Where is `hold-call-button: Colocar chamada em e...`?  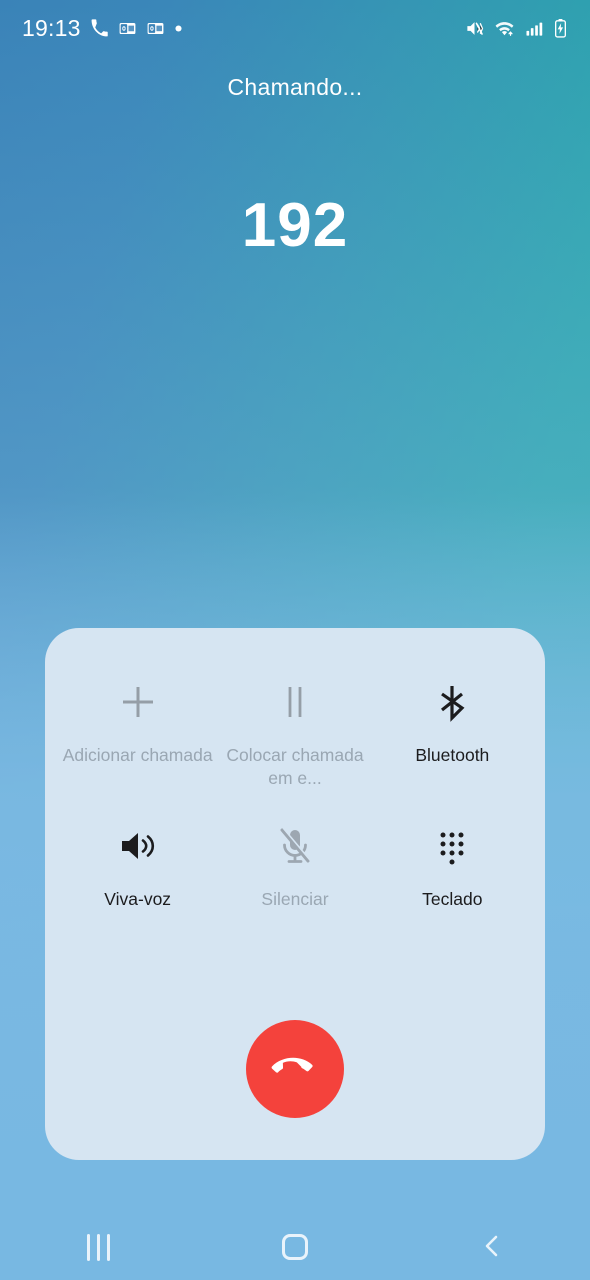
hold-call-button: Colocar chamada em e... is located at coordinates (294, 732).